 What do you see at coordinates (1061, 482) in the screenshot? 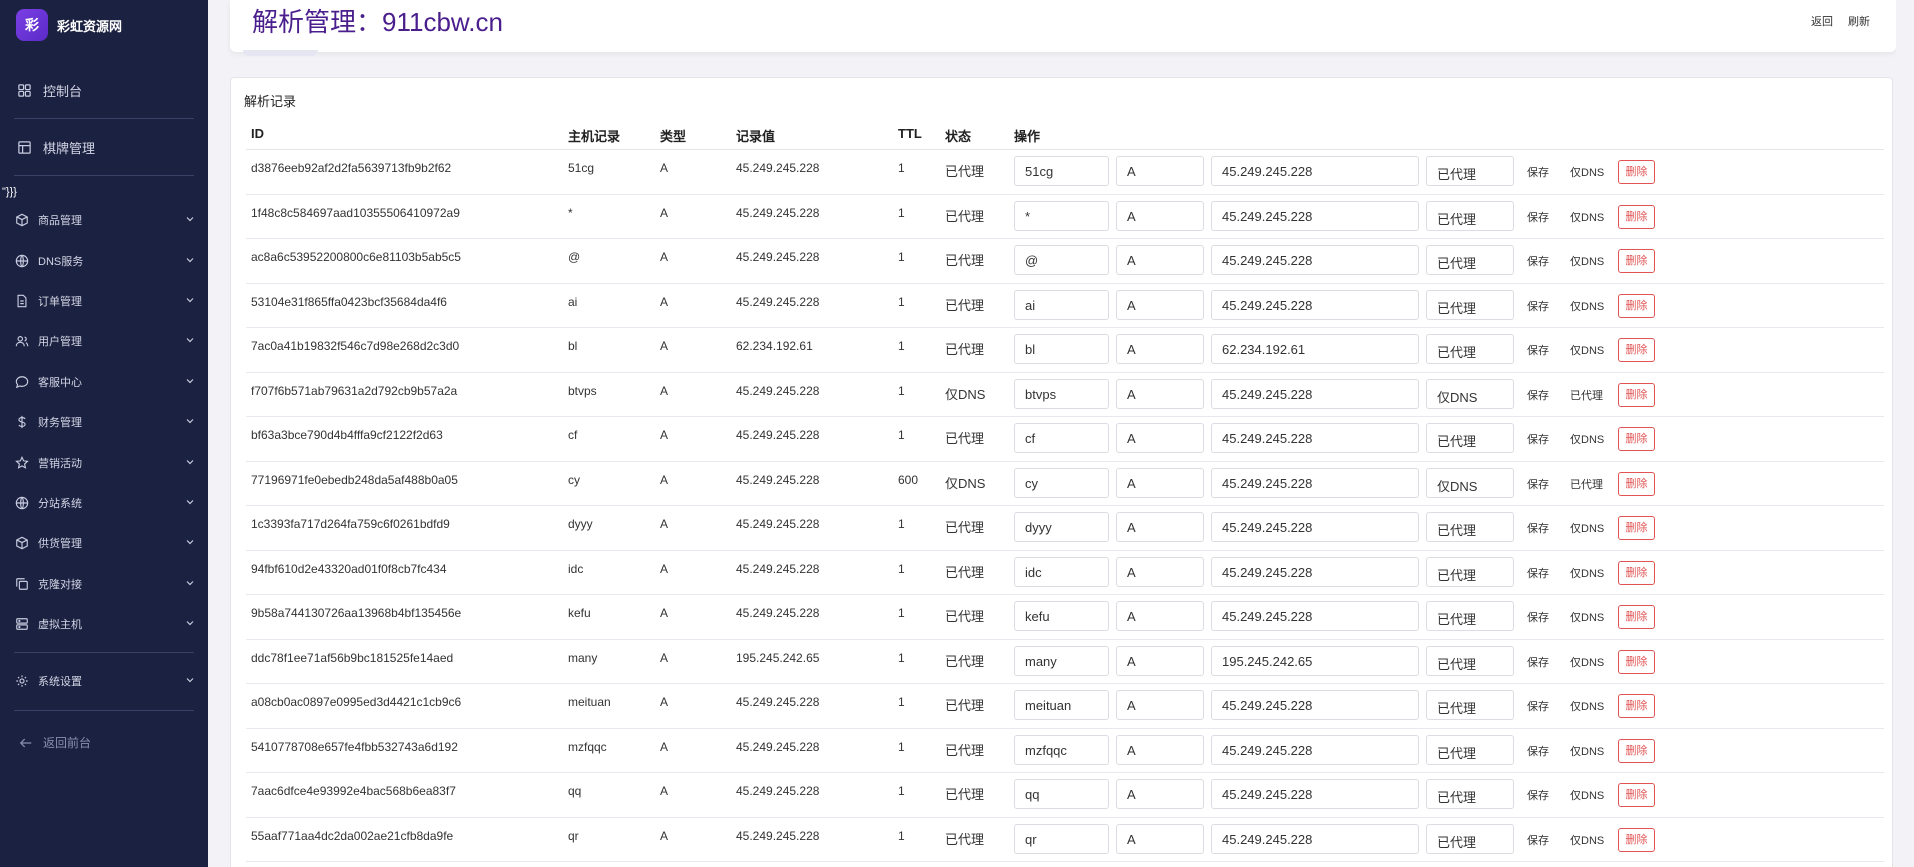
I see `host-input: cy` at bounding box center [1061, 482].